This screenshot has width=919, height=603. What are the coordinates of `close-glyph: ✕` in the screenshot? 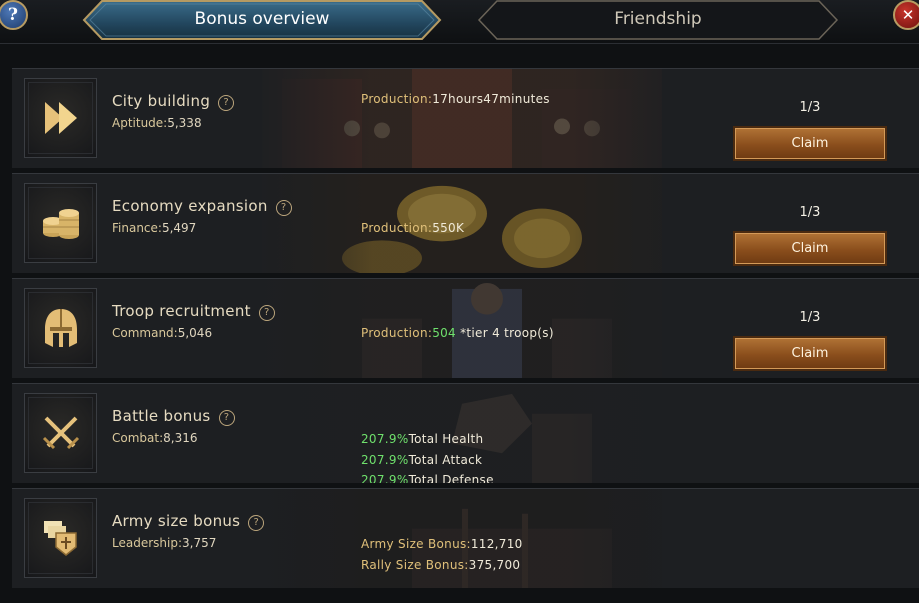 It's located at (908, 15).